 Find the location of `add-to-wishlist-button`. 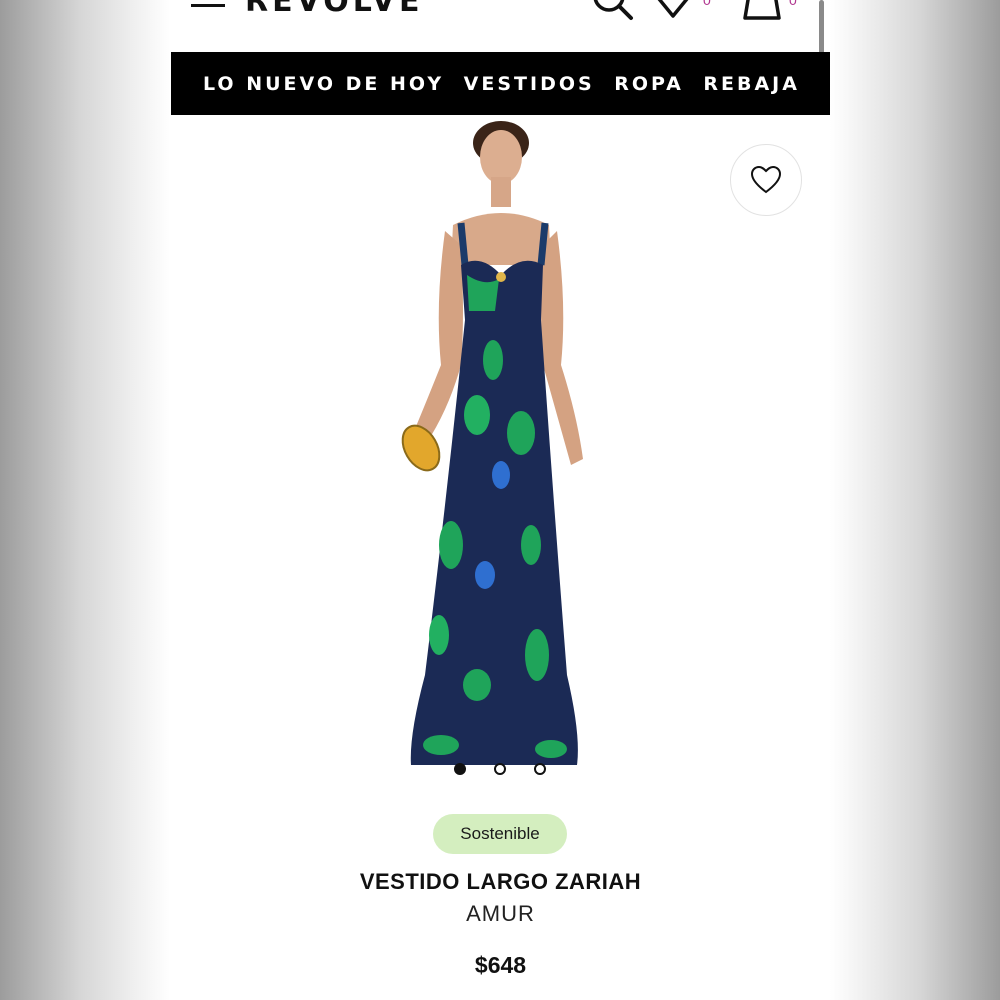

add-to-wishlist-button is located at coordinates (766, 180).